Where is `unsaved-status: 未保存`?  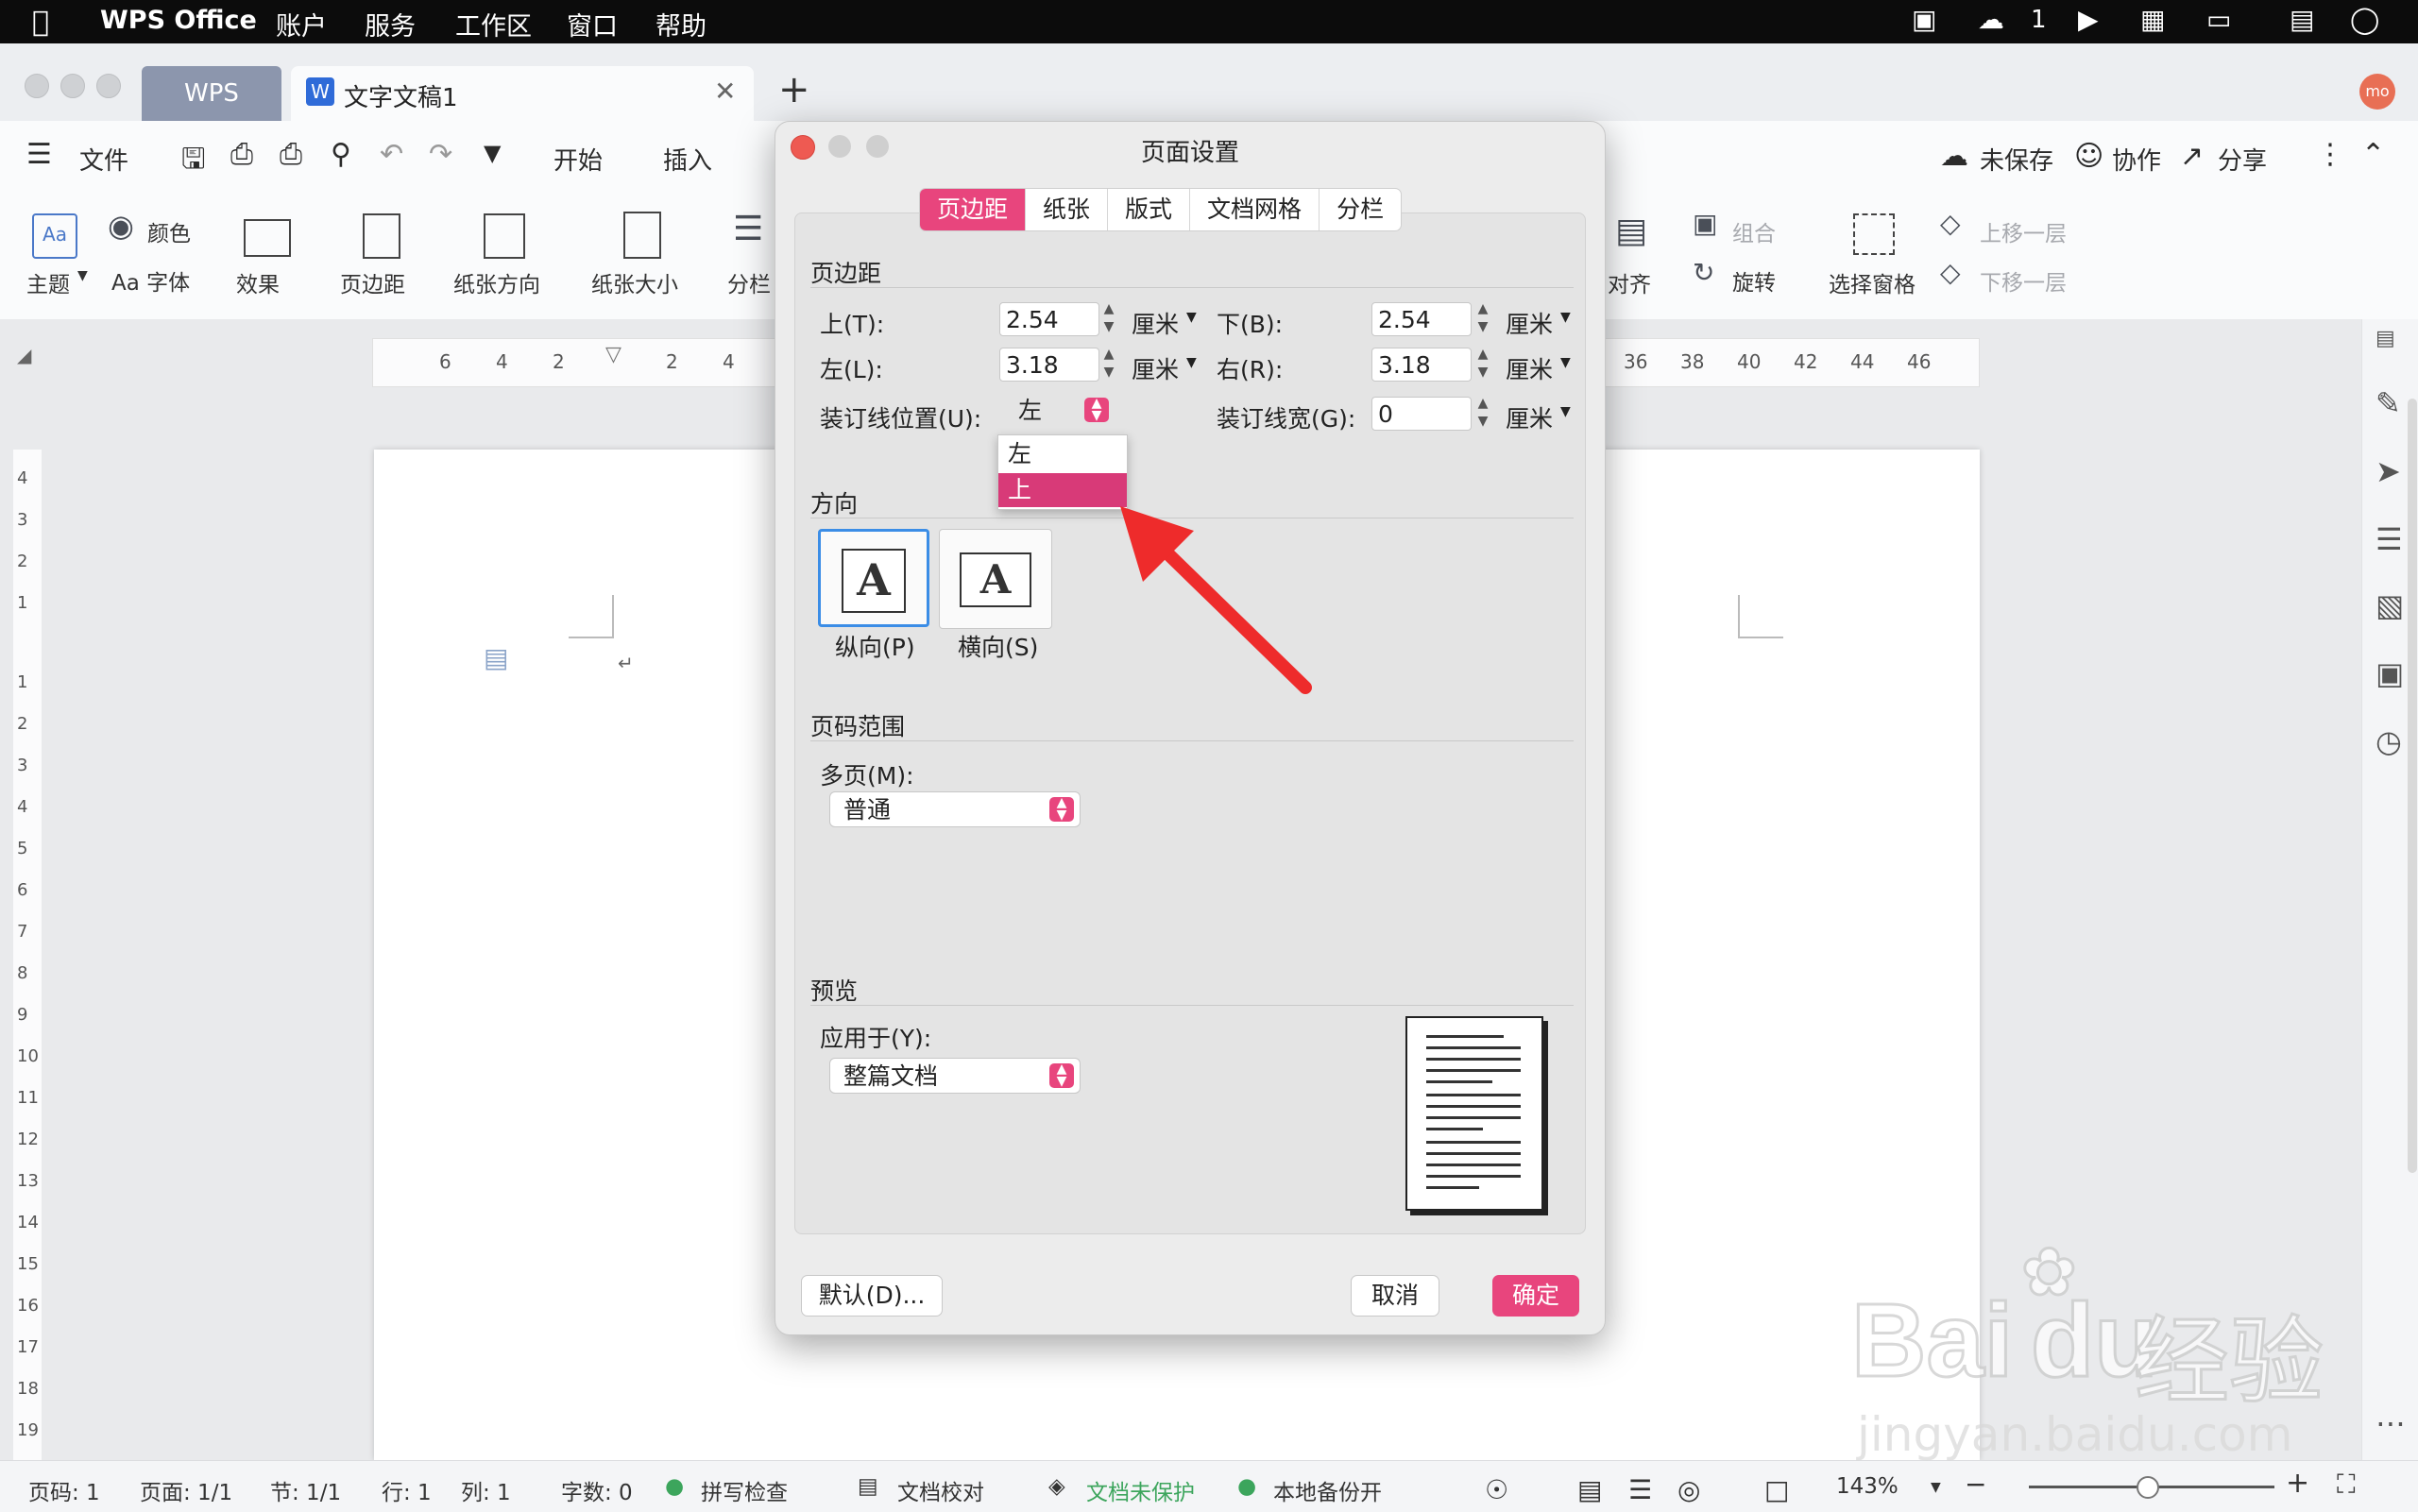
unsaved-status: 未保存 is located at coordinates (2016, 159).